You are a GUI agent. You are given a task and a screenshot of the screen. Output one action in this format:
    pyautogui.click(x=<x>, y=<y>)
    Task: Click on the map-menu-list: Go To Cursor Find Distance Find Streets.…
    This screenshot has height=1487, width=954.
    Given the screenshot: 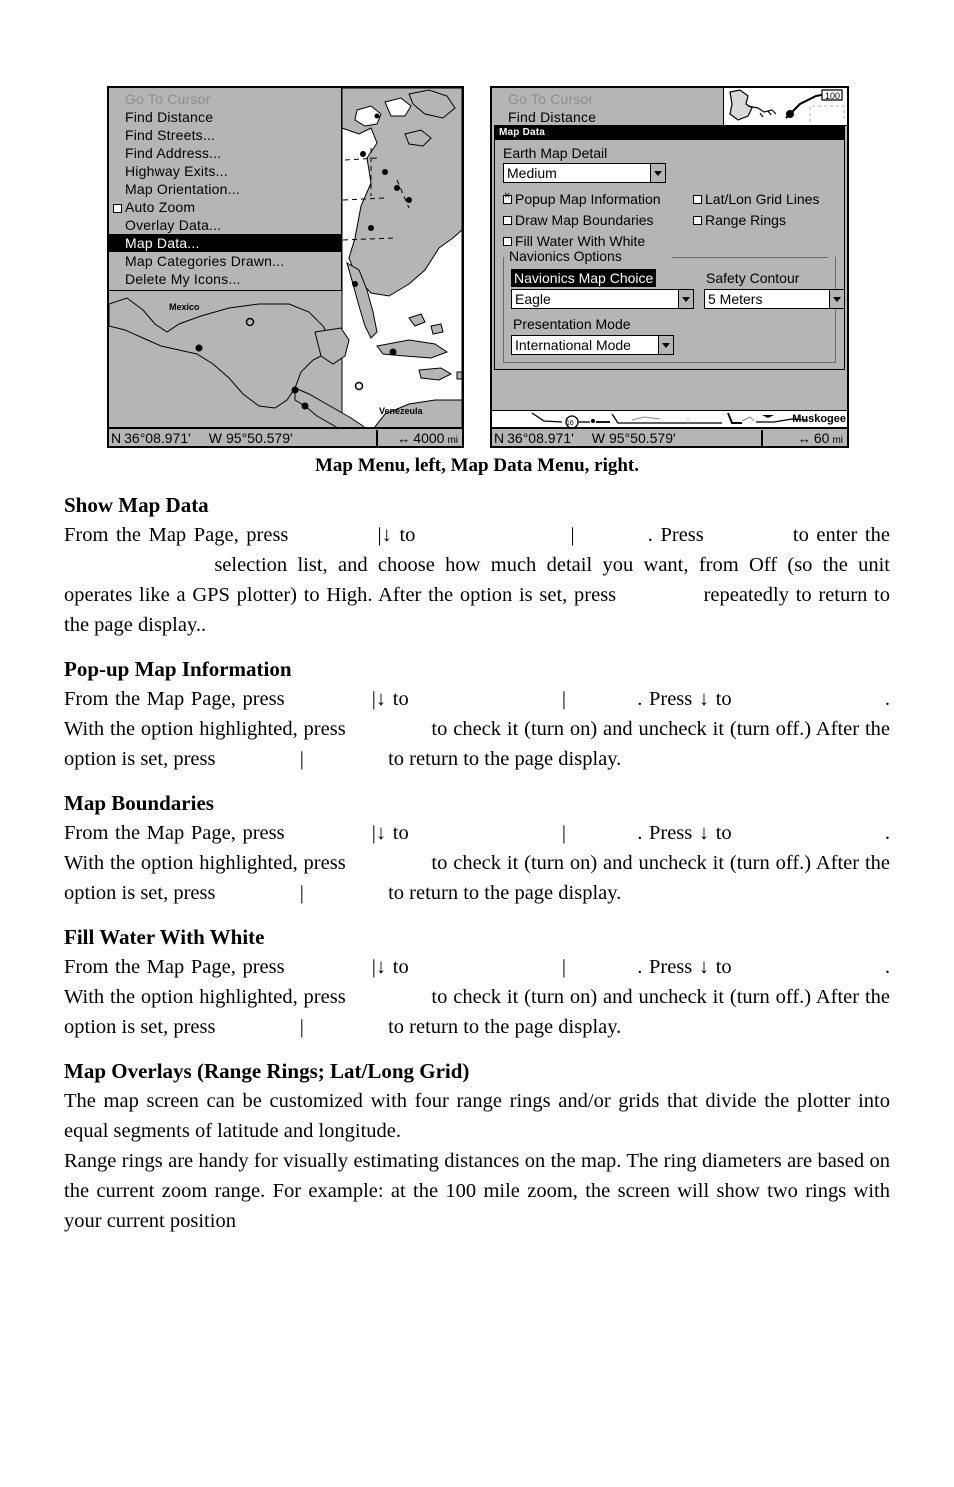 What is the action you would take?
    pyautogui.click(x=225, y=189)
    